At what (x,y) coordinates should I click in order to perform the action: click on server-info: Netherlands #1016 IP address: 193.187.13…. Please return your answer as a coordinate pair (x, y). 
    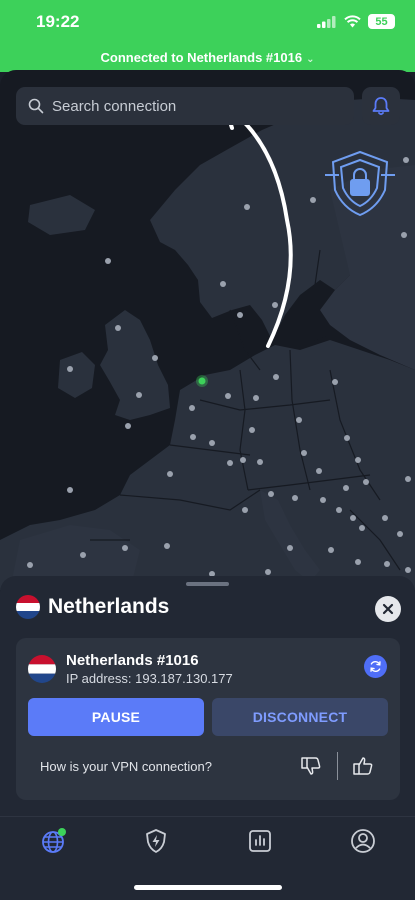
    Looking at the image, I should click on (130, 669).